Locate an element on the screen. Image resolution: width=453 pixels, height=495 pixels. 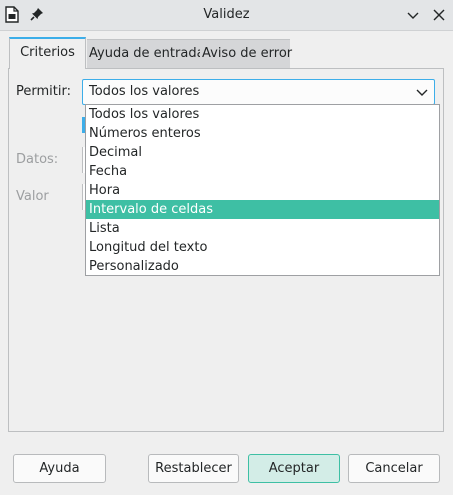
help-button: Ayuda is located at coordinates (59, 468).